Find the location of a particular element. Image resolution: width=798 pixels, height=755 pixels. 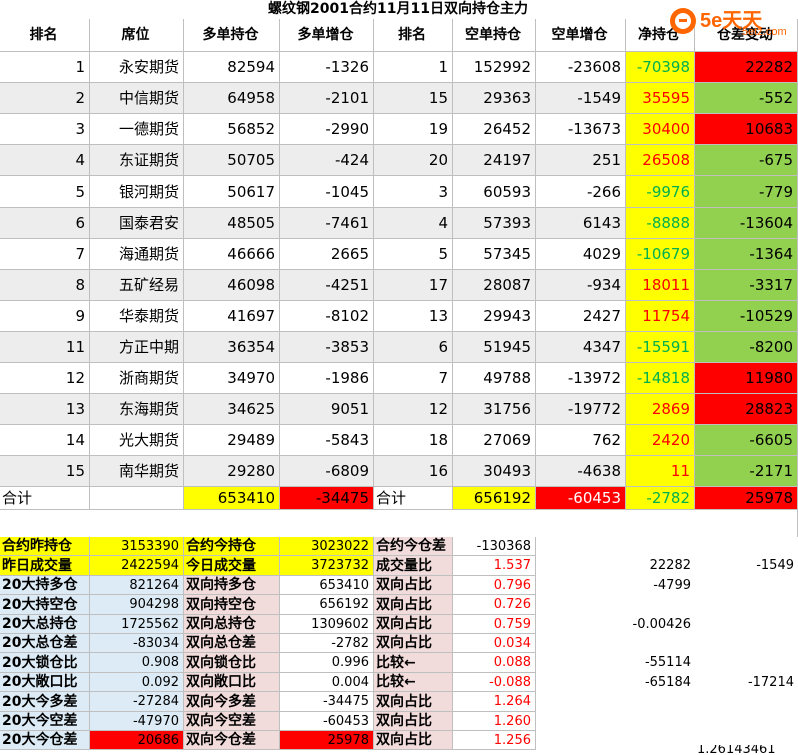

table-row-6-name: 海通期货 is located at coordinates (137, 254).